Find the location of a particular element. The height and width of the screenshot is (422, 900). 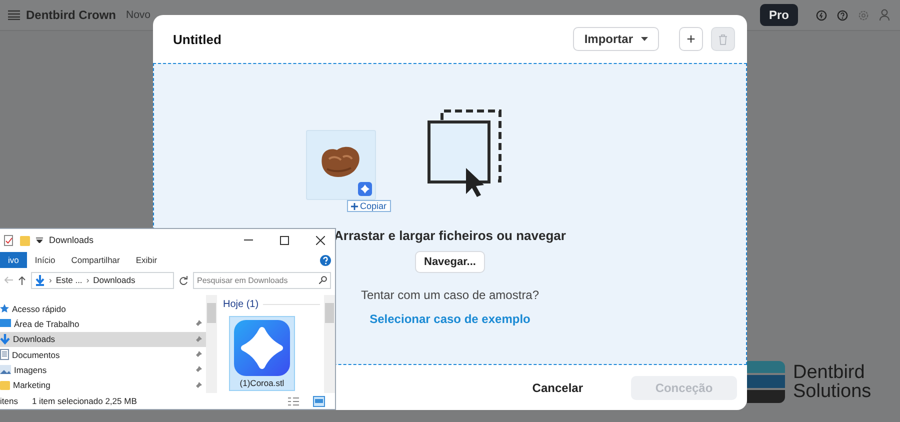

user-icon is located at coordinates (884, 15).